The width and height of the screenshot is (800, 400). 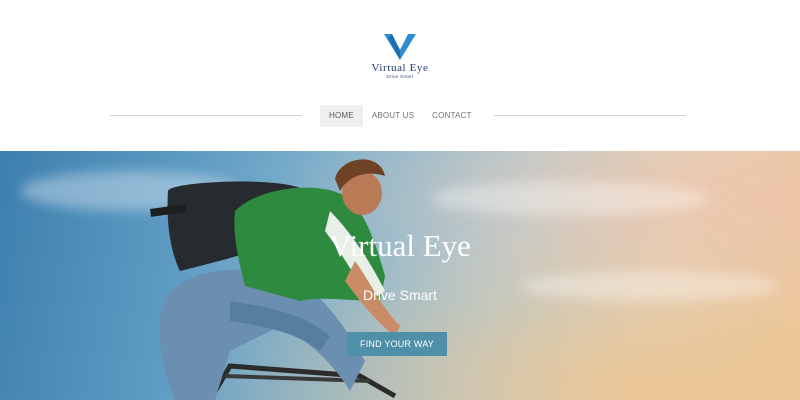 What do you see at coordinates (206, 115) in the screenshot?
I see `nav-divider-left` at bounding box center [206, 115].